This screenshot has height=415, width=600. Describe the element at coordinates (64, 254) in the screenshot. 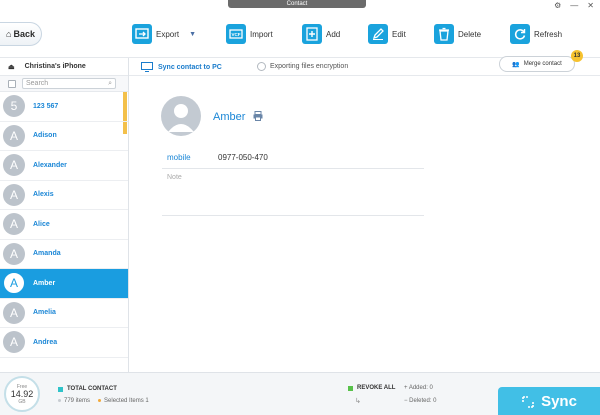

I see `list-item: A Amanda` at that location.